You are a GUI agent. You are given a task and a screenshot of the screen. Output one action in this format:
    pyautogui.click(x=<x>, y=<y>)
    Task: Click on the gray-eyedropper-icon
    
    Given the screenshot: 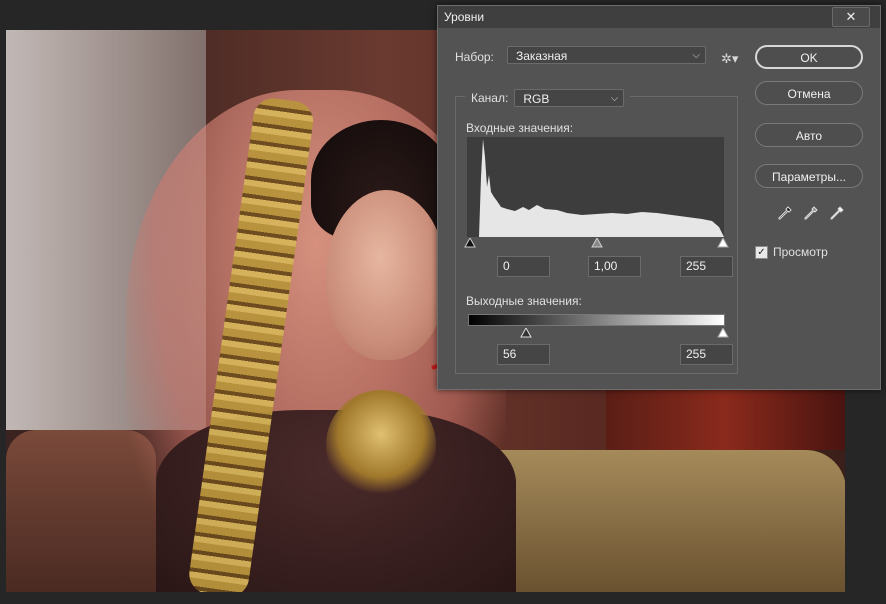 What is the action you would take?
    pyautogui.click(x=811, y=216)
    